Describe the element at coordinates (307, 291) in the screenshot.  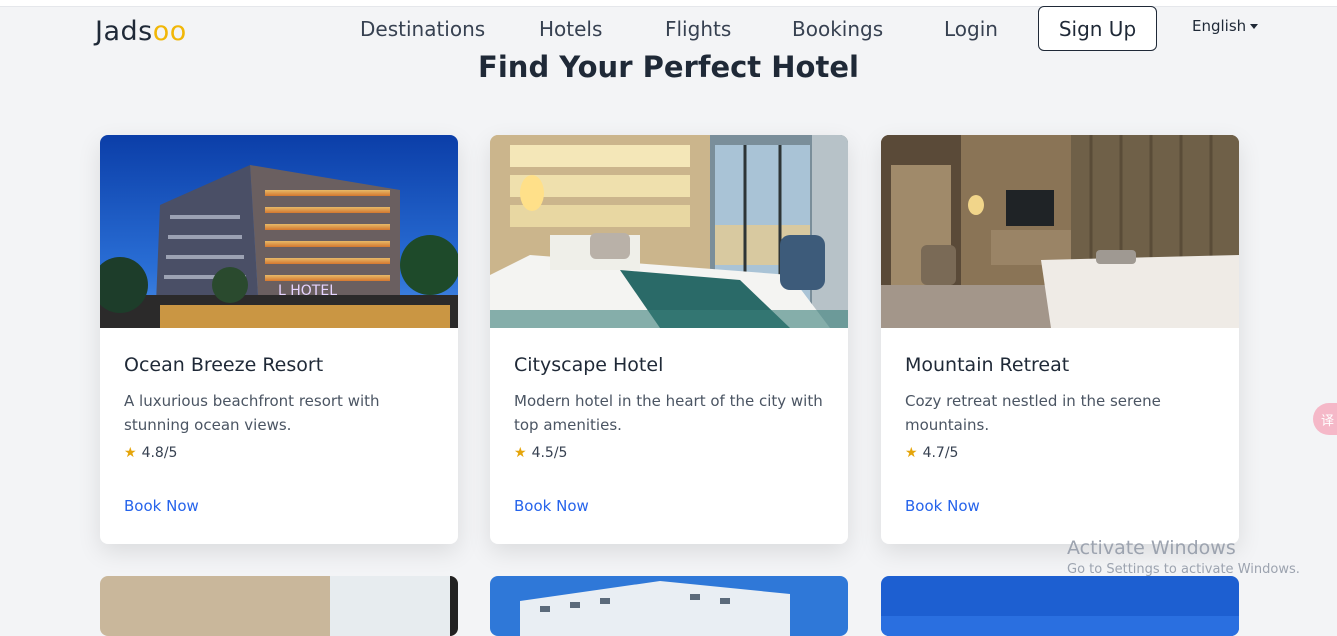
I see `hotel-sign-text: L HOTEL` at that location.